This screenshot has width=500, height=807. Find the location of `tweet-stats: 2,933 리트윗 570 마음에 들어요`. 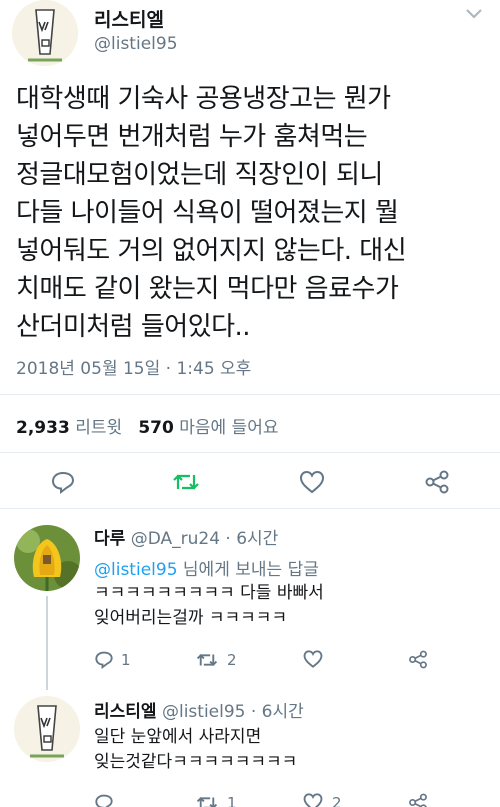

tweet-stats: 2,933 리트윗 570 마음에 들어요 is located at coordinates (147, 425).